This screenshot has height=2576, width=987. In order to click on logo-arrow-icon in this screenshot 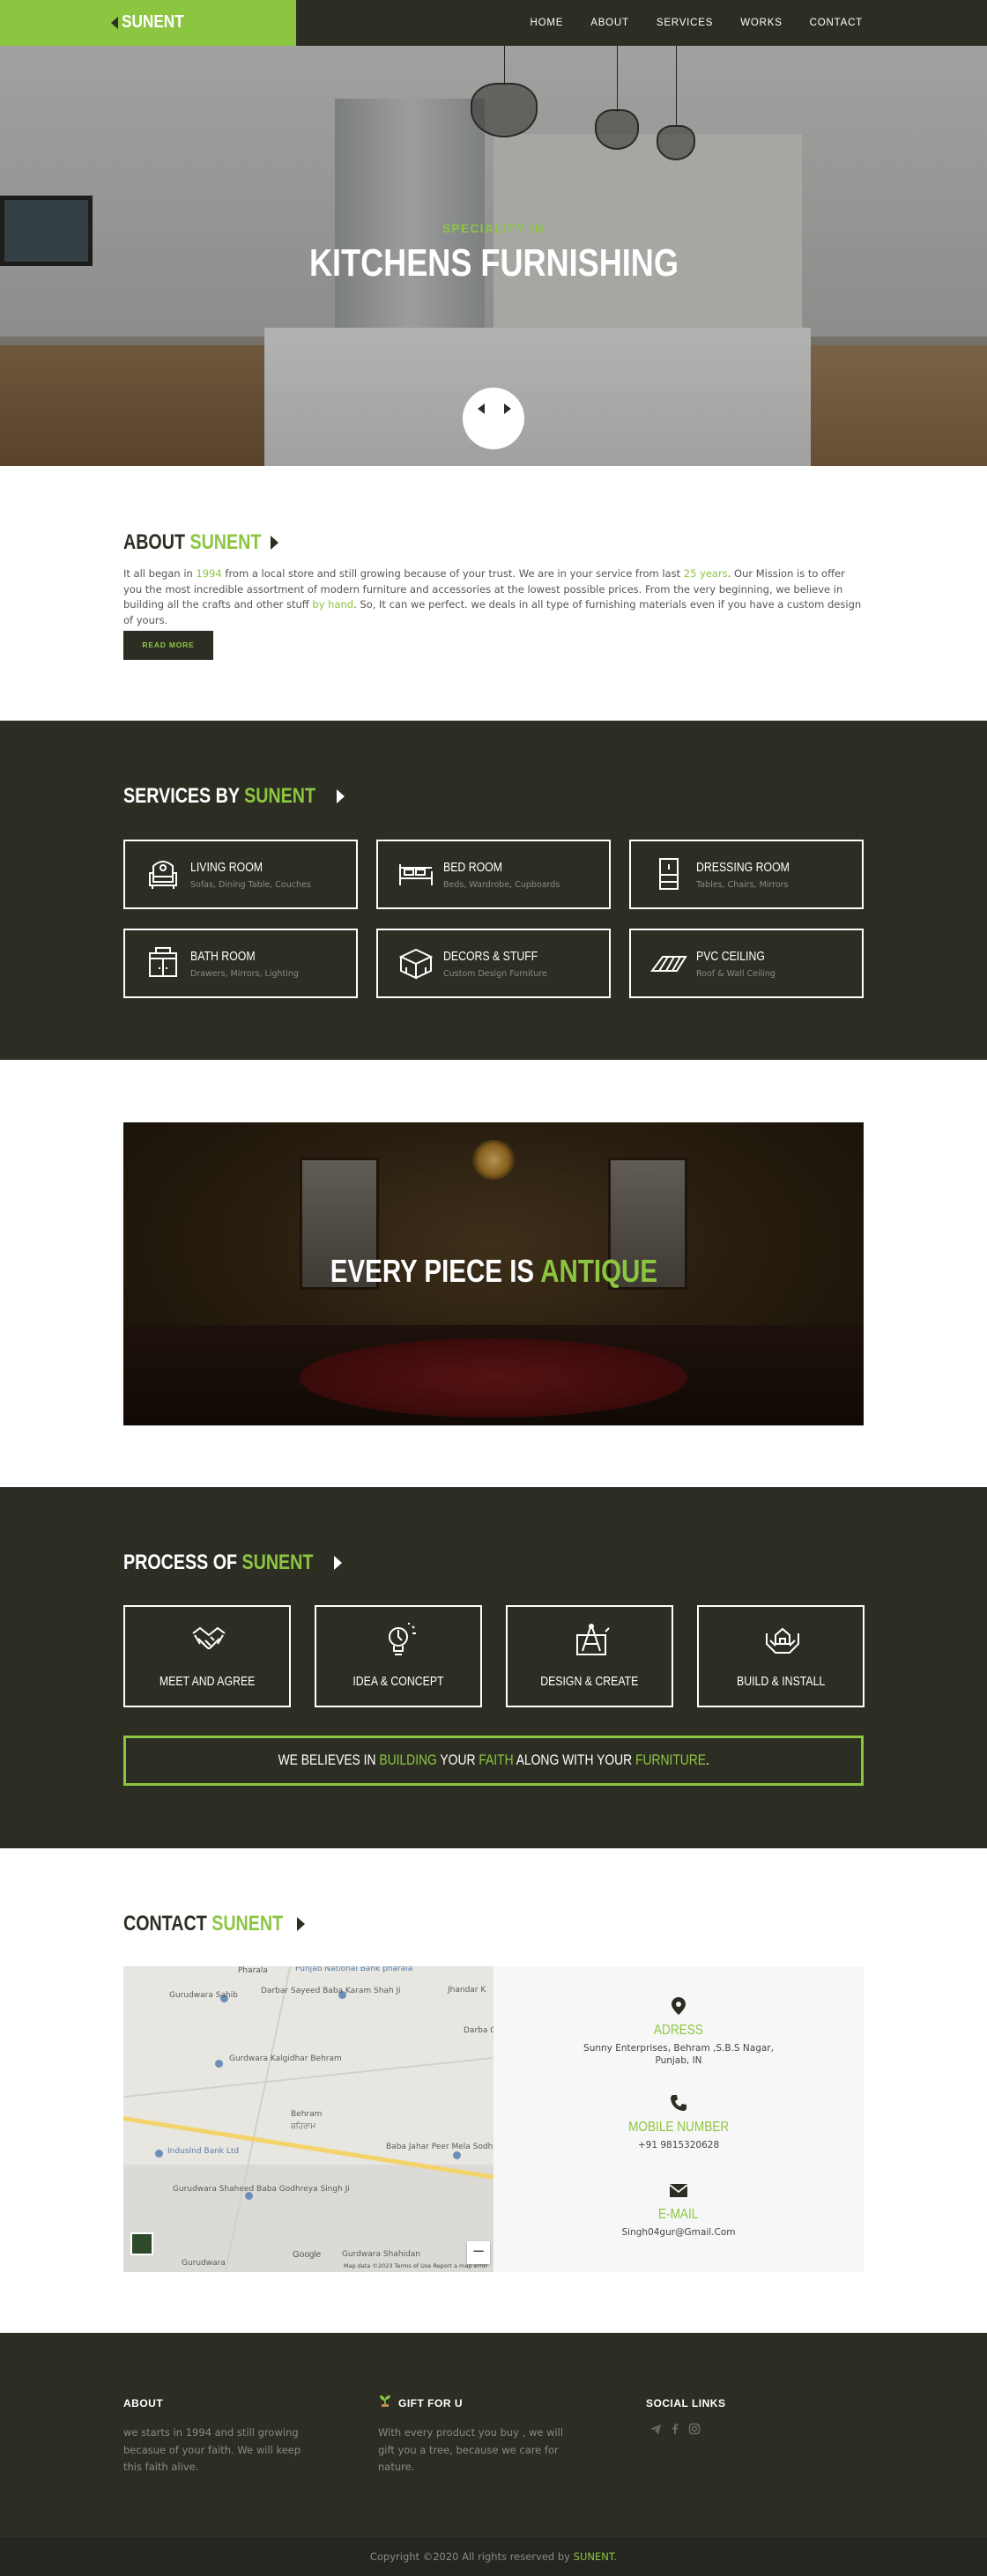, I will do `click(114, 23)`.